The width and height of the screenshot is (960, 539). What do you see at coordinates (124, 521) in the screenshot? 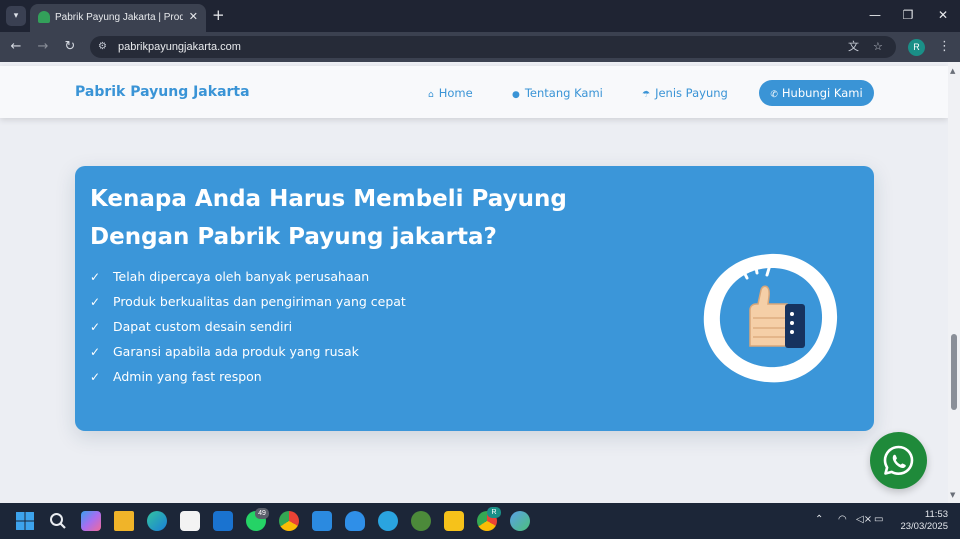
I see `file-explorer-icon` at bounding box center [124, 521].